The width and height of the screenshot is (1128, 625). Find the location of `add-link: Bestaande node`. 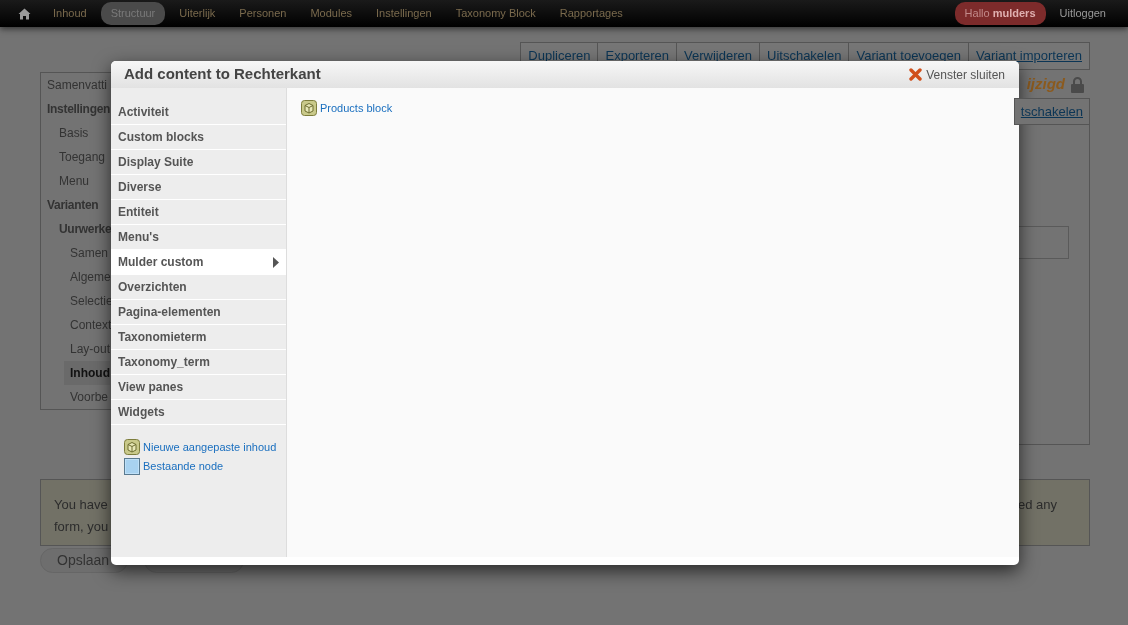

add-link: Bestaande node is located at coordinates (205, 466).